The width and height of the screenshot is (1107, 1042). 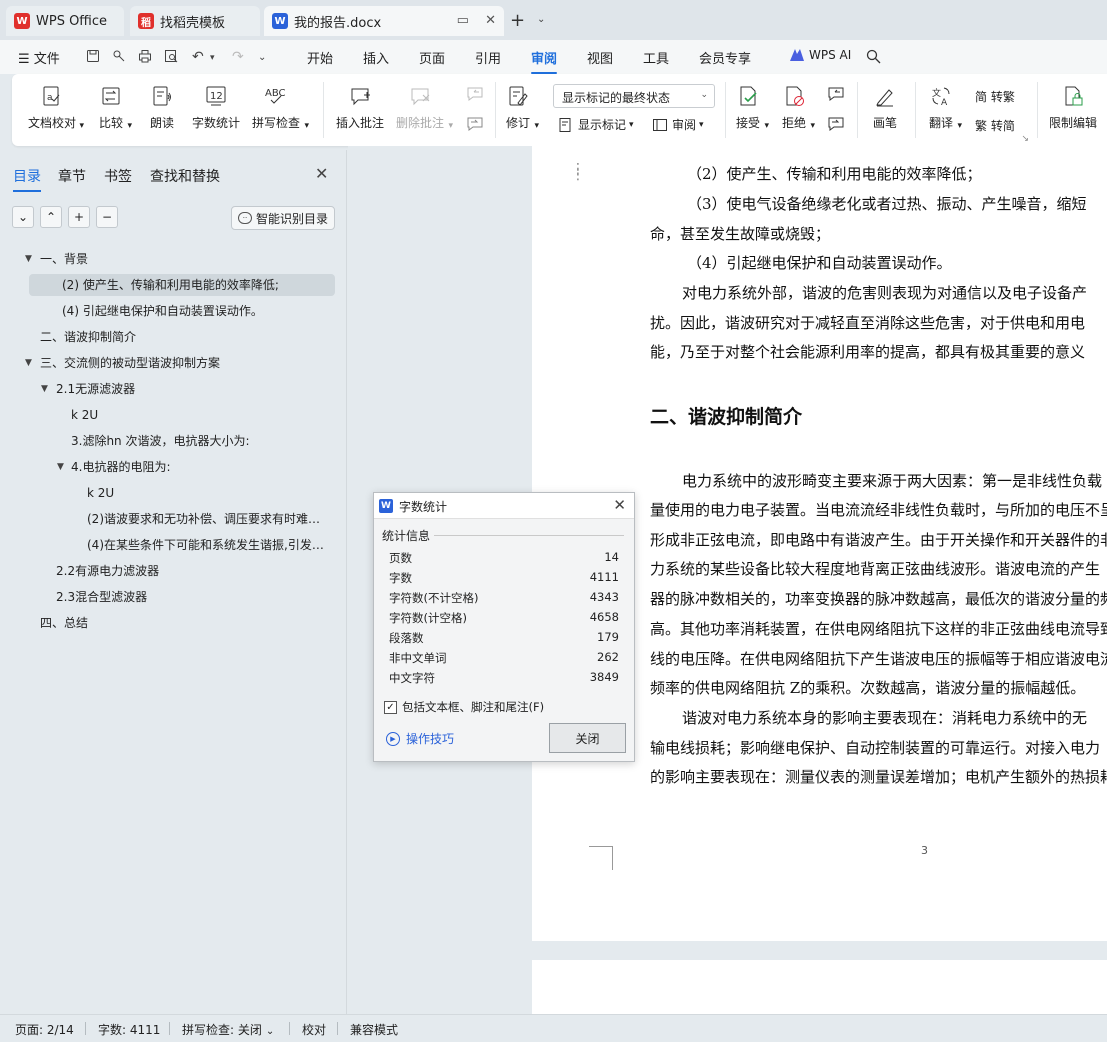 What do you see at coordinates (798, 107) in the screenshot?
I see `reject-button: 拒绝 ▾` at bounding box center [798, 107].